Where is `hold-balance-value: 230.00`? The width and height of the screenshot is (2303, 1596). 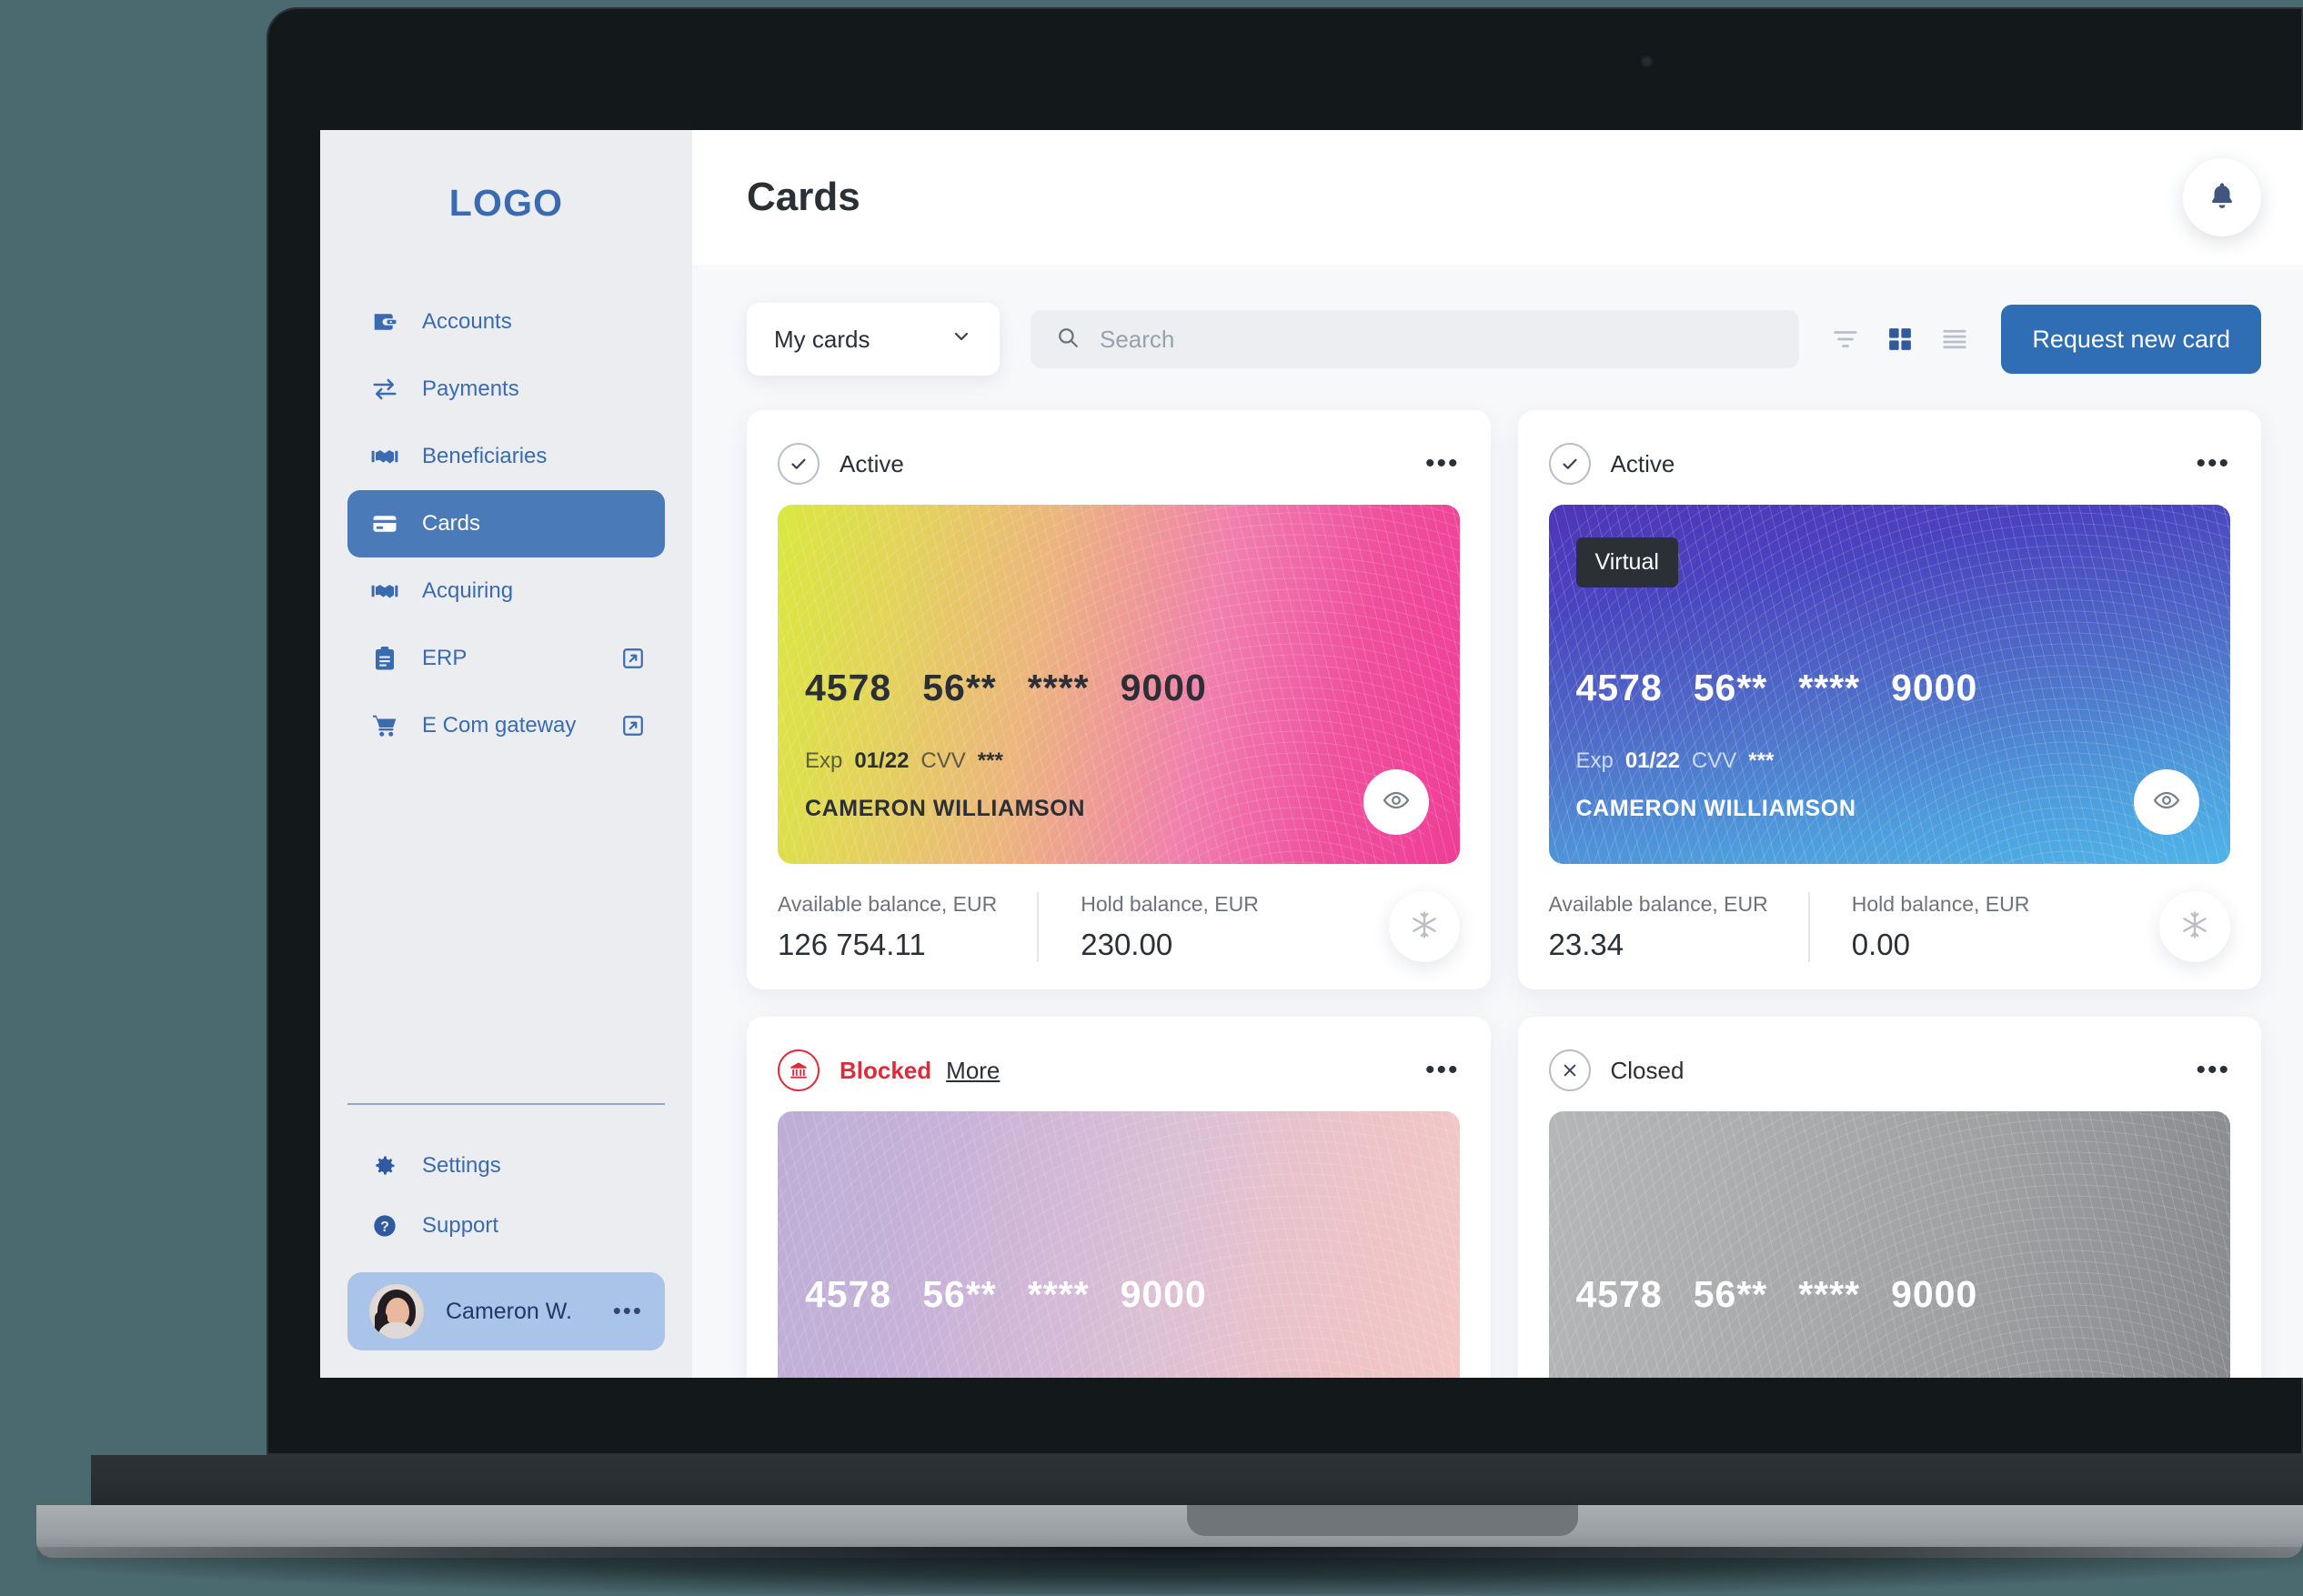 hold-balance-value: 230.00 is located at coordinates (1127, 944).